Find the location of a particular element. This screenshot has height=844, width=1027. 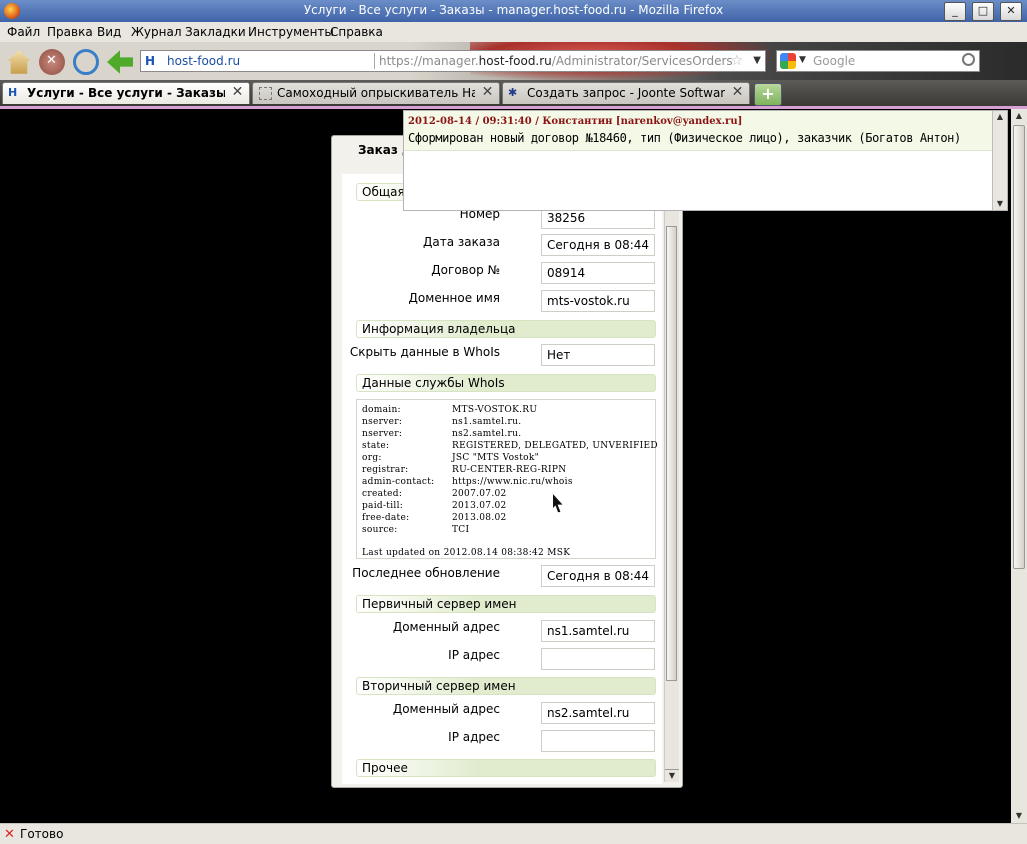

jira-favicon-icon: ✱ is located at coordinates (513, 92).